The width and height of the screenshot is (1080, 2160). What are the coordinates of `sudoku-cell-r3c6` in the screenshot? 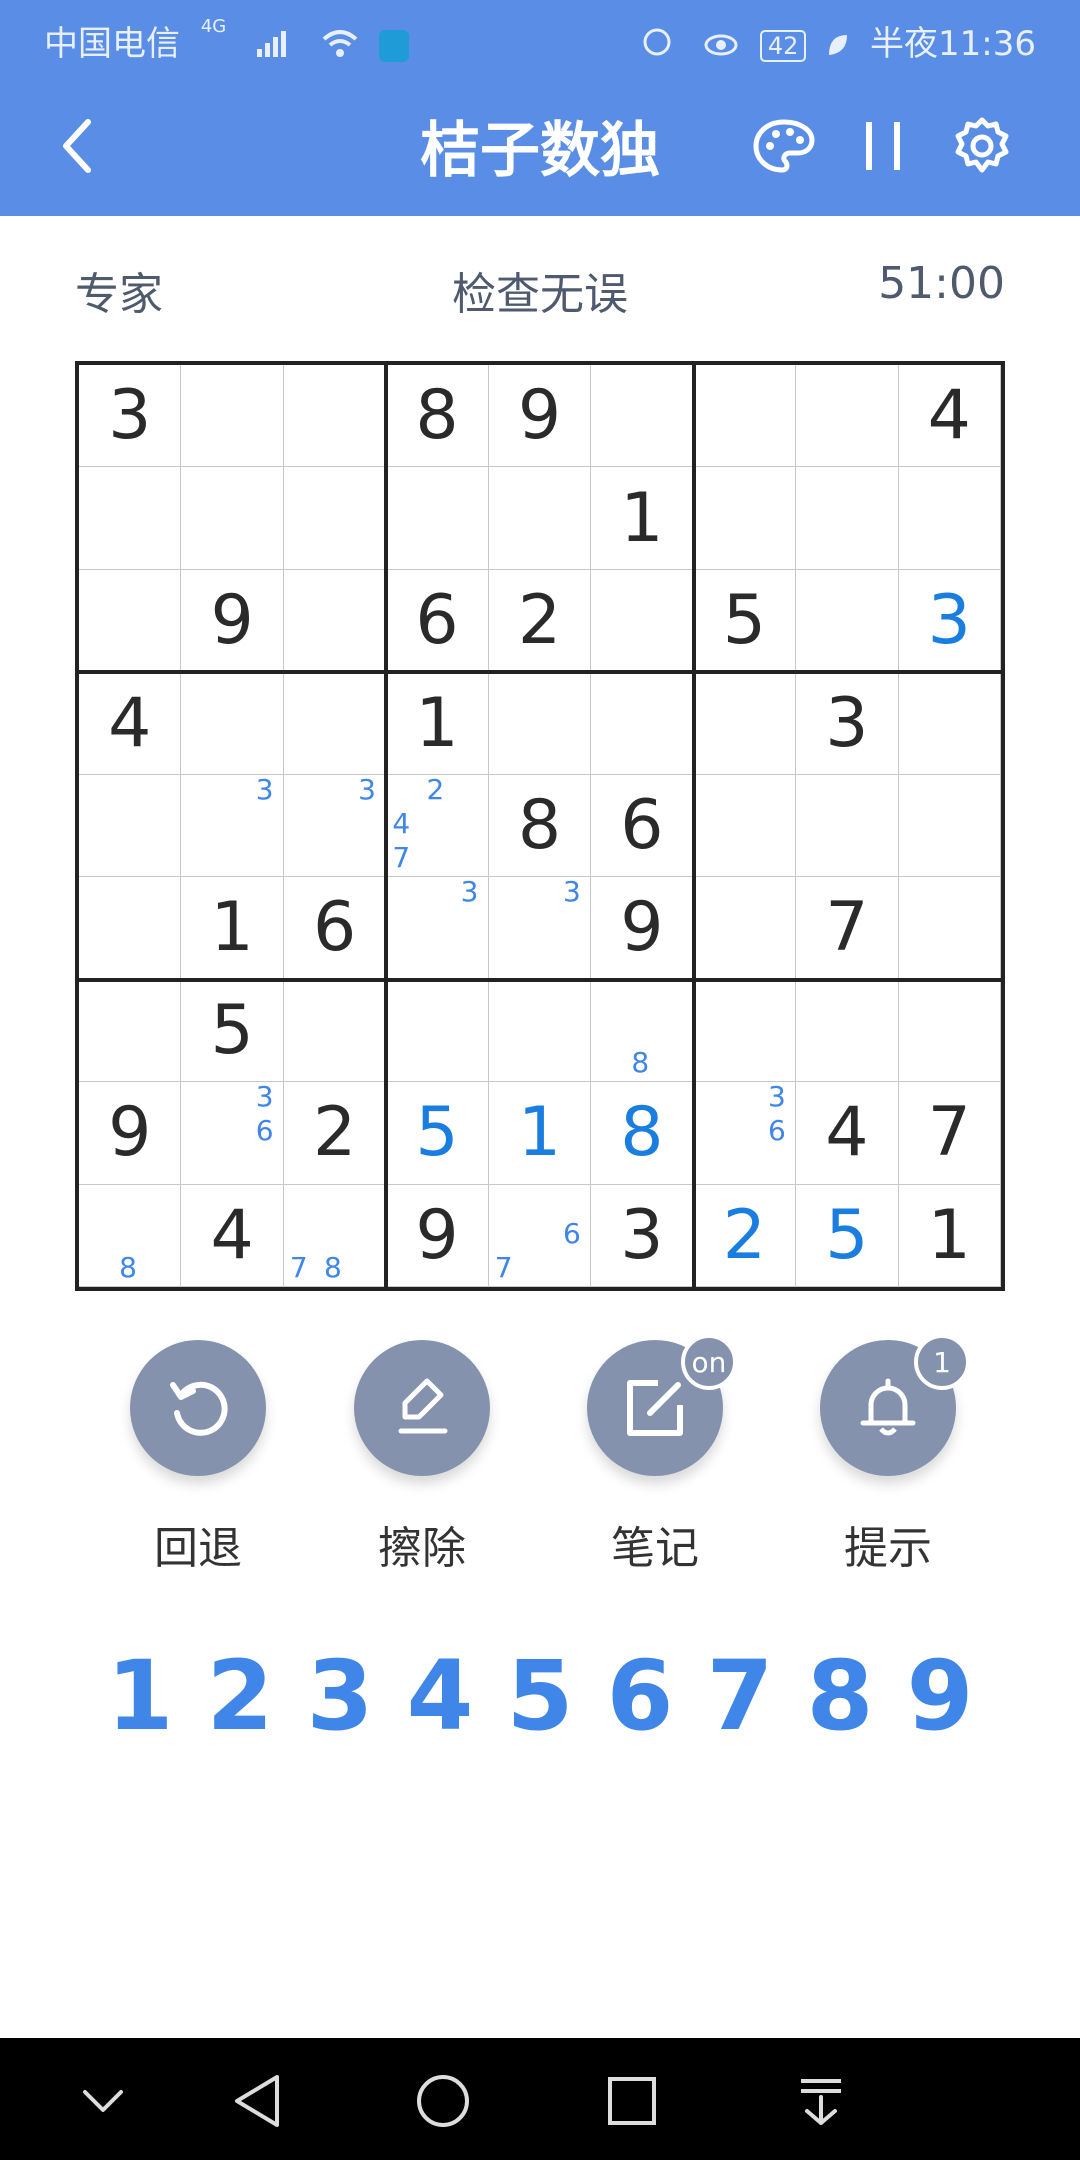 It's located at (642, 621).